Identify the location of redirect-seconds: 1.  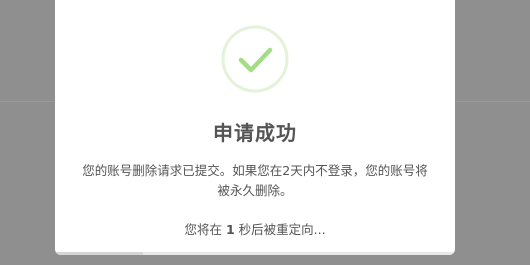
(230, 229).